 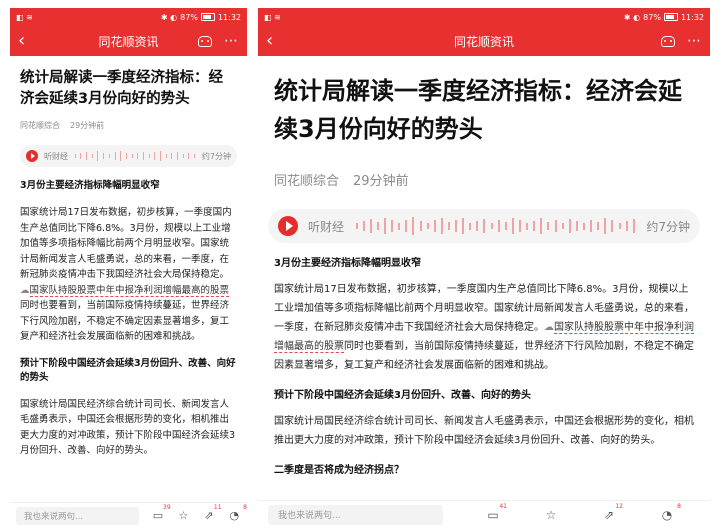 What do you see at coordinates (503, 506) in the screenshot?
I see `comment-count: 41` at bounding box center [503, 506].